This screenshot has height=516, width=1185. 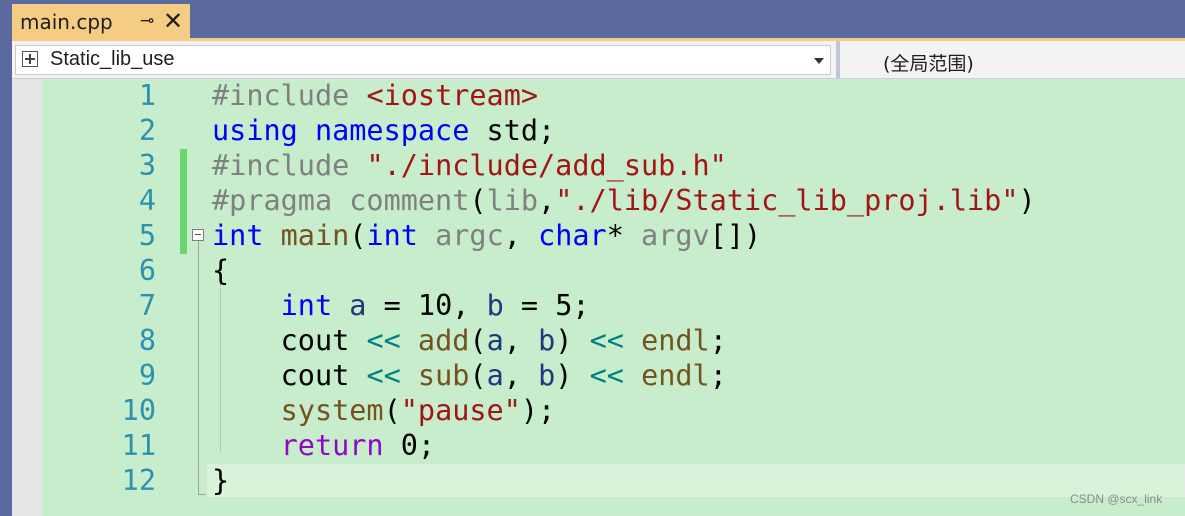 I want to click on code-token: }, so click(x=221, y=480).